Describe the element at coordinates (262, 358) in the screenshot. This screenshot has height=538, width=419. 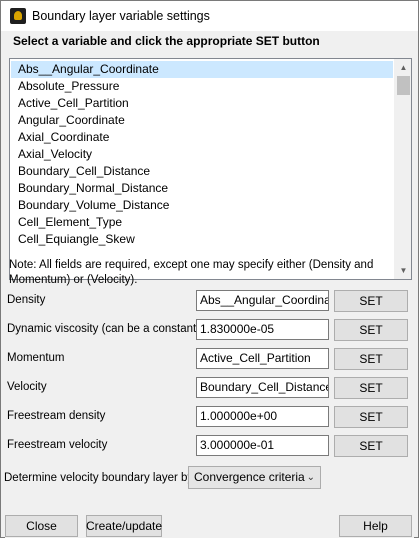
I see `momentum-field: Active_Cell_Partition` at that location.